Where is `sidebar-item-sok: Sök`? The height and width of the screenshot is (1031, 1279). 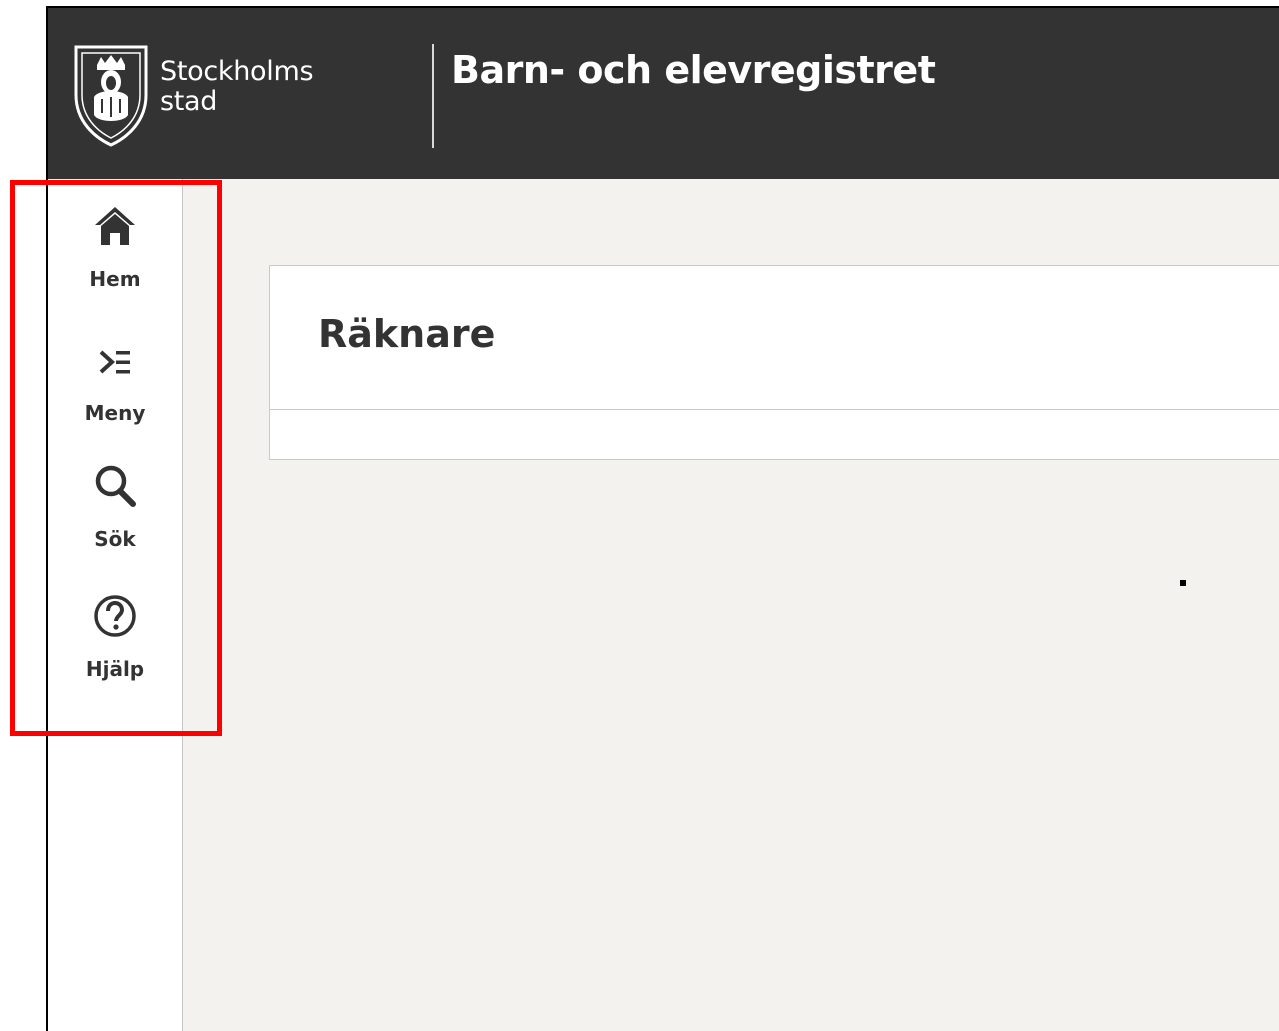
sidebar-item-sok: Sök is located at coordinates (115, 518).